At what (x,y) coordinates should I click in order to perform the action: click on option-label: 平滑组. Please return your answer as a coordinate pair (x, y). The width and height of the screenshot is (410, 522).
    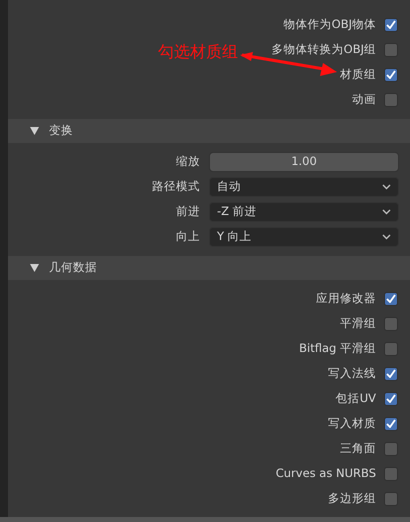
    Looking at the image, I should click on (358, 323).